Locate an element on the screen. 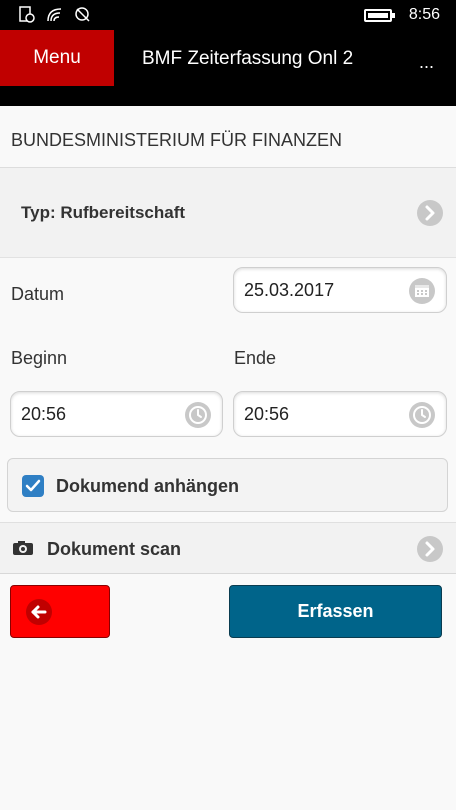  attach-document-toggle: Dokumend anhängen is located at coordinates (227, 485).